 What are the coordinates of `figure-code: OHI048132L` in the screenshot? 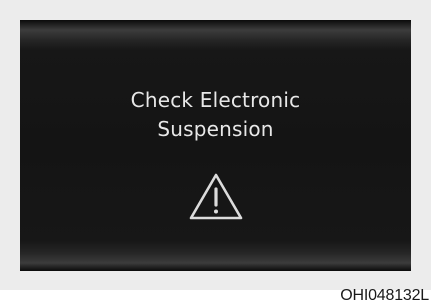 It's located at (384, 295).